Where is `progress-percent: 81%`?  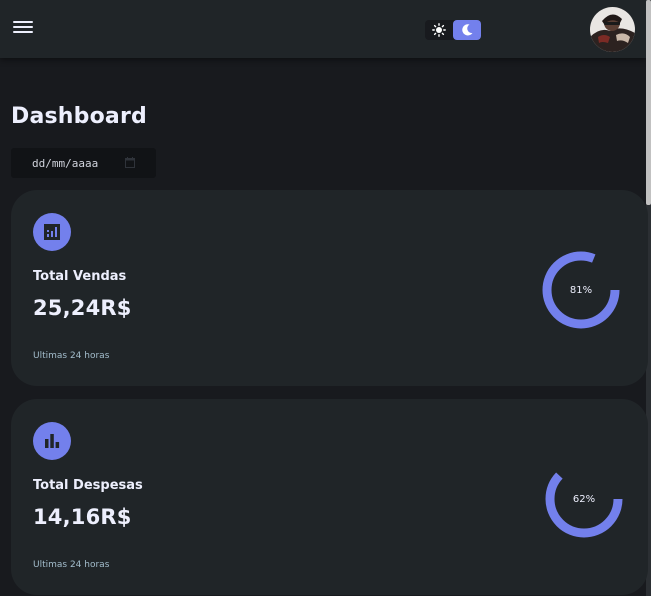 progress-percent: 81% is located at coordinates (581, 290).